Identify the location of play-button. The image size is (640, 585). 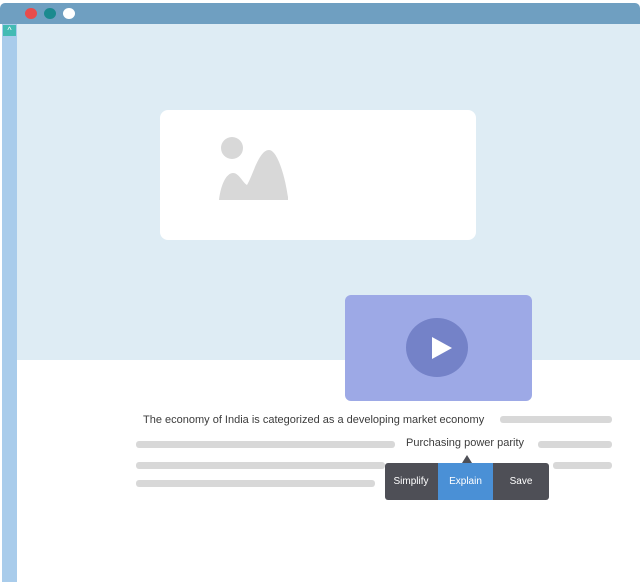
(437, 347).